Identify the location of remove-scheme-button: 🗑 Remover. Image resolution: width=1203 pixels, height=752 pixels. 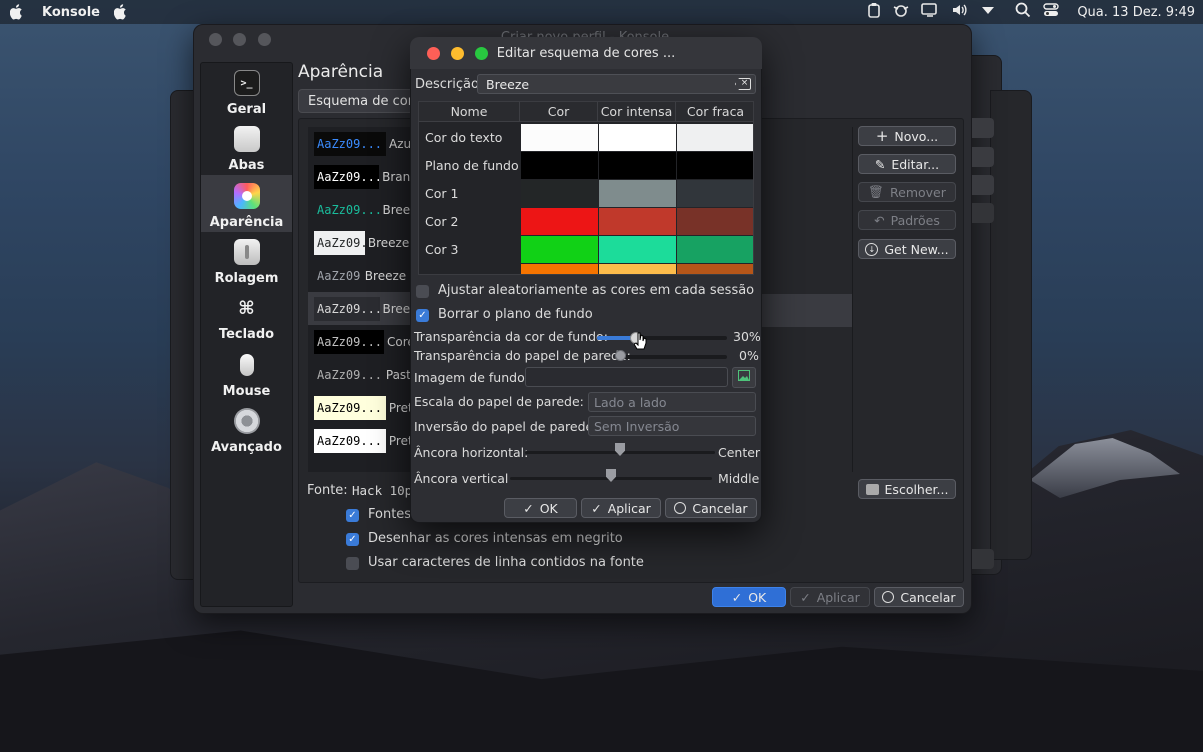
(907, 192).